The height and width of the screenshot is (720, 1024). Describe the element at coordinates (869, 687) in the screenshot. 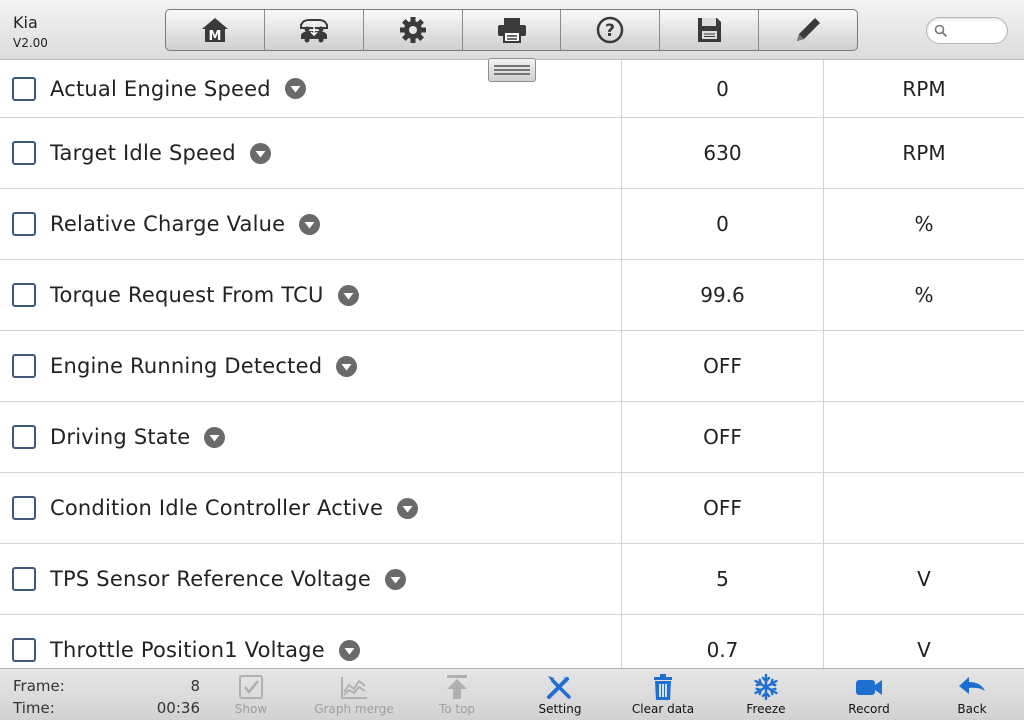

I see `video-camera-icon` at that location.